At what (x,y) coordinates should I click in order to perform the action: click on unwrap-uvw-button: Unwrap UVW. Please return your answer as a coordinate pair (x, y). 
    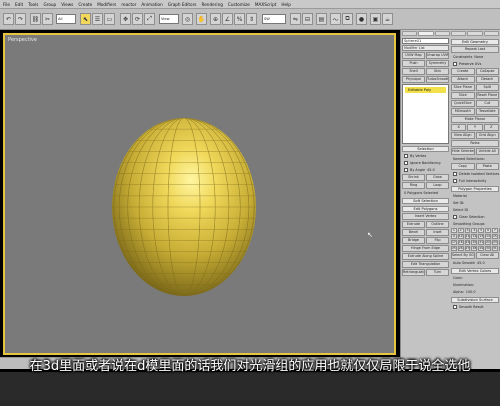
    Looking at the image, I should click on (437, 55).